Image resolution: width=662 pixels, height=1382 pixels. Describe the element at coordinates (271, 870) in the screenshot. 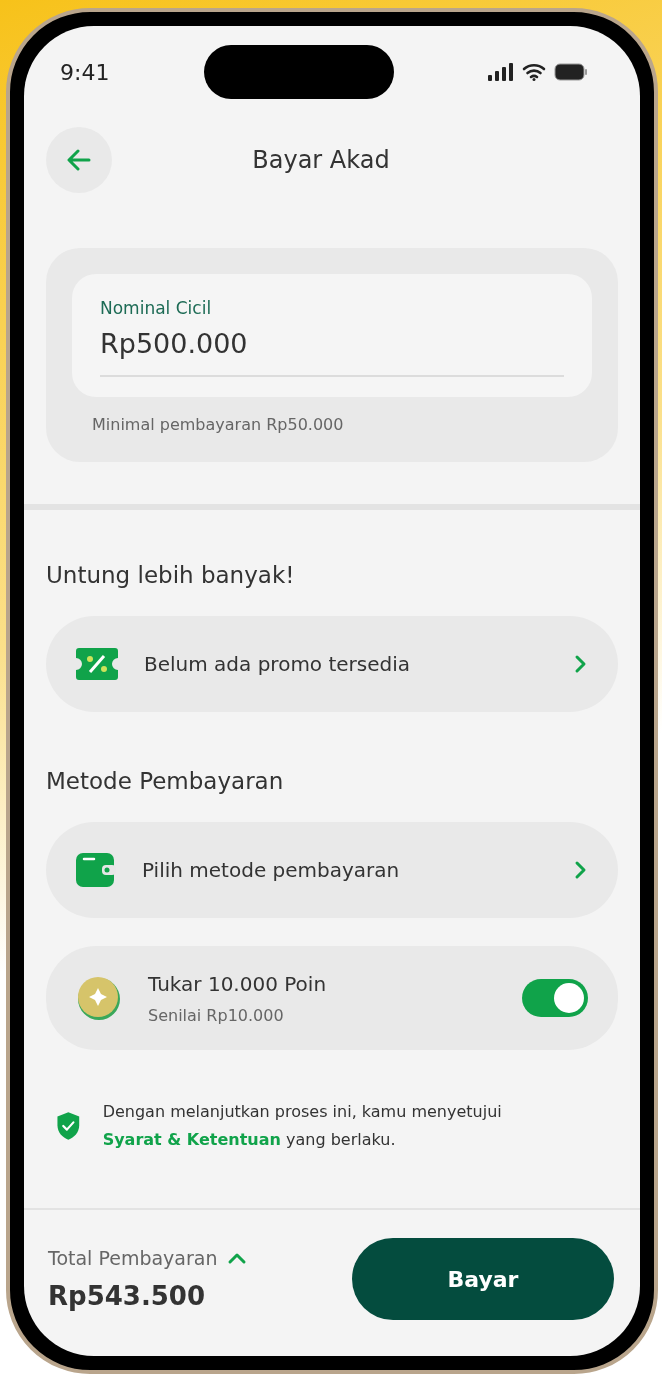

I see `row-label: Pilih metode pembayaran` at that location.